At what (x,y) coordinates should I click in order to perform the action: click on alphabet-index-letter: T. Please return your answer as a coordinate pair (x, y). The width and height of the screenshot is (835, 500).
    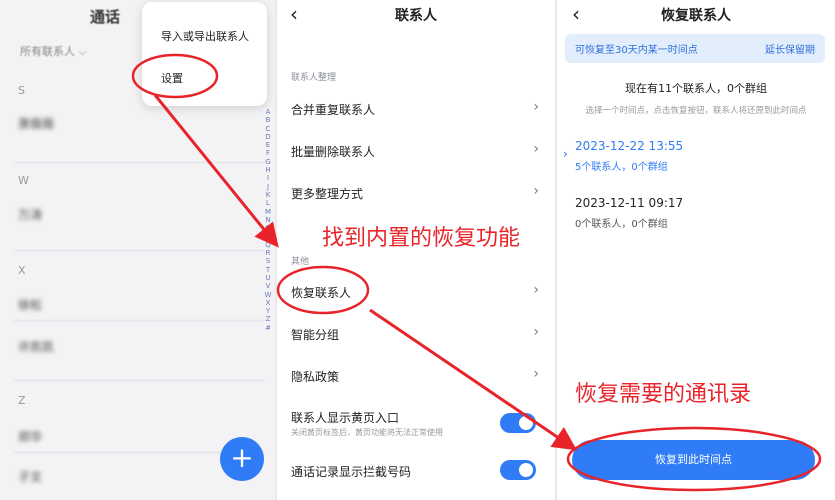
    Looking at the image, I should click on (268, 270).